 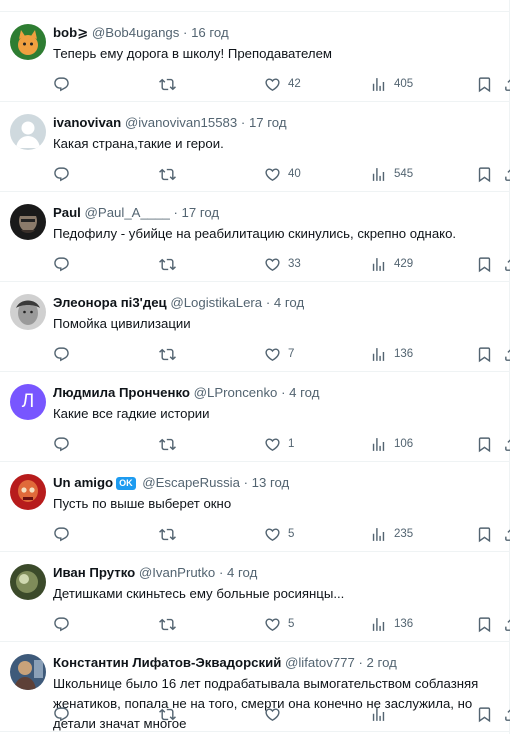 I want to click on author-handle: @IvanPrutko, so click(x=177, y=572).